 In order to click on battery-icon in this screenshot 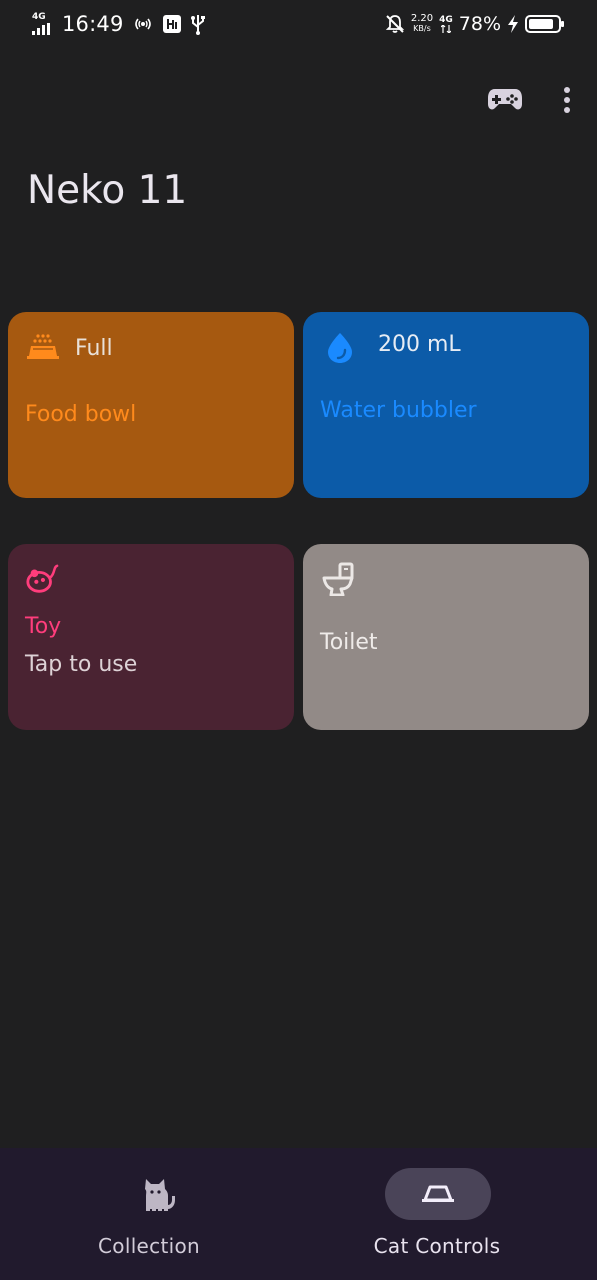, I will do `click(544, 24)`.